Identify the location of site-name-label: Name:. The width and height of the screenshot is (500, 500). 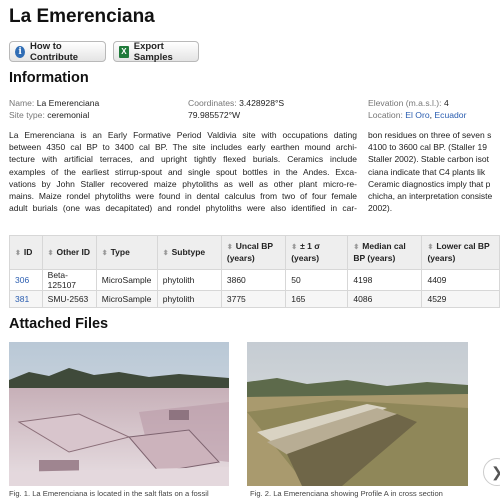
(22, 103).